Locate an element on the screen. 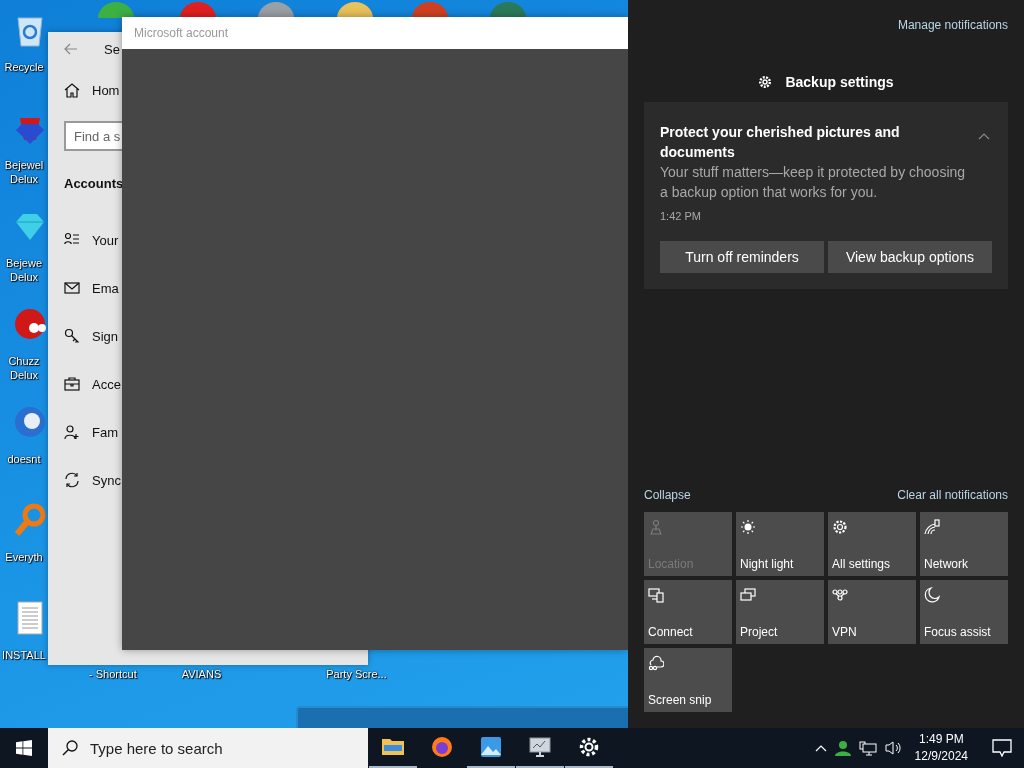 This screenshot has height=768, width=1024. manage-notifications-link: Manage notifications is located at coordinates (952, 25).